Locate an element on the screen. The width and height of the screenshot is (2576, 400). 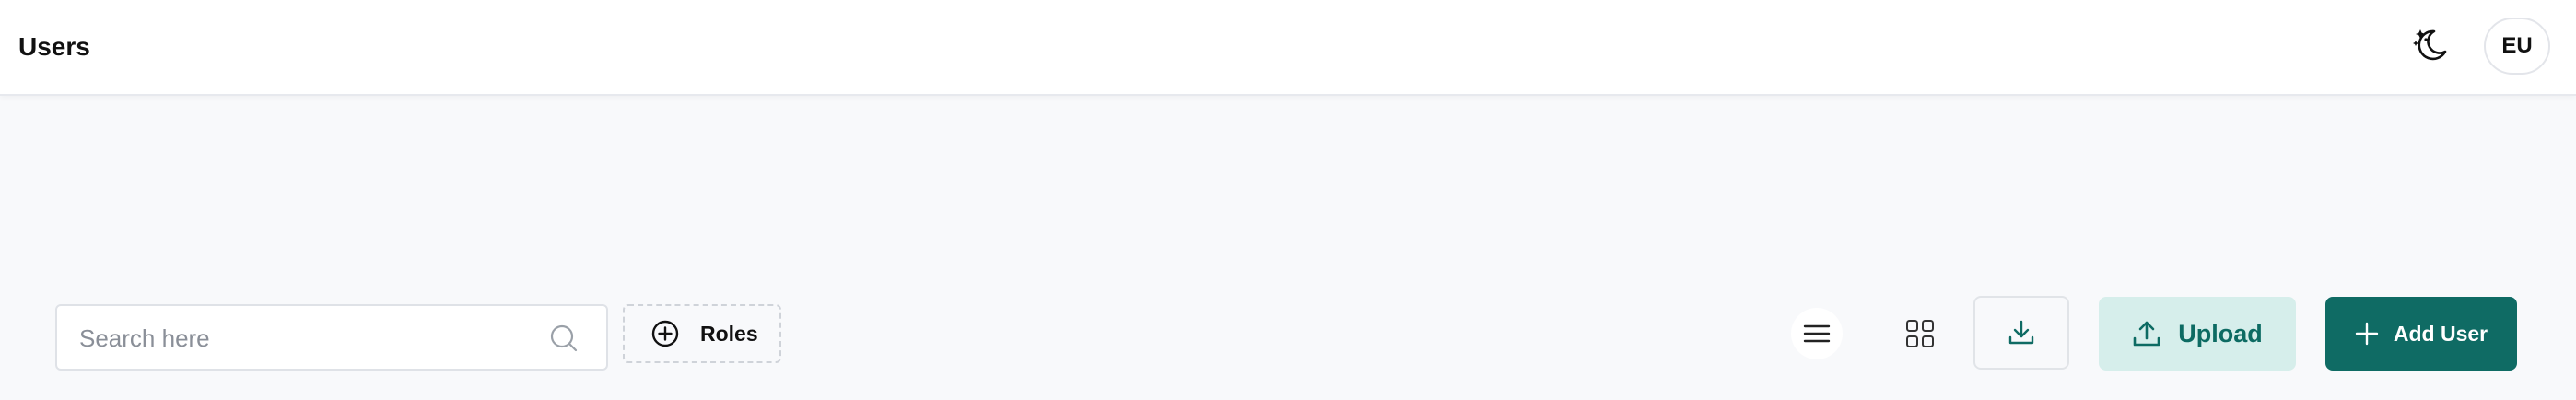
menu-lines-icon is located at coordinates (1817, 333).